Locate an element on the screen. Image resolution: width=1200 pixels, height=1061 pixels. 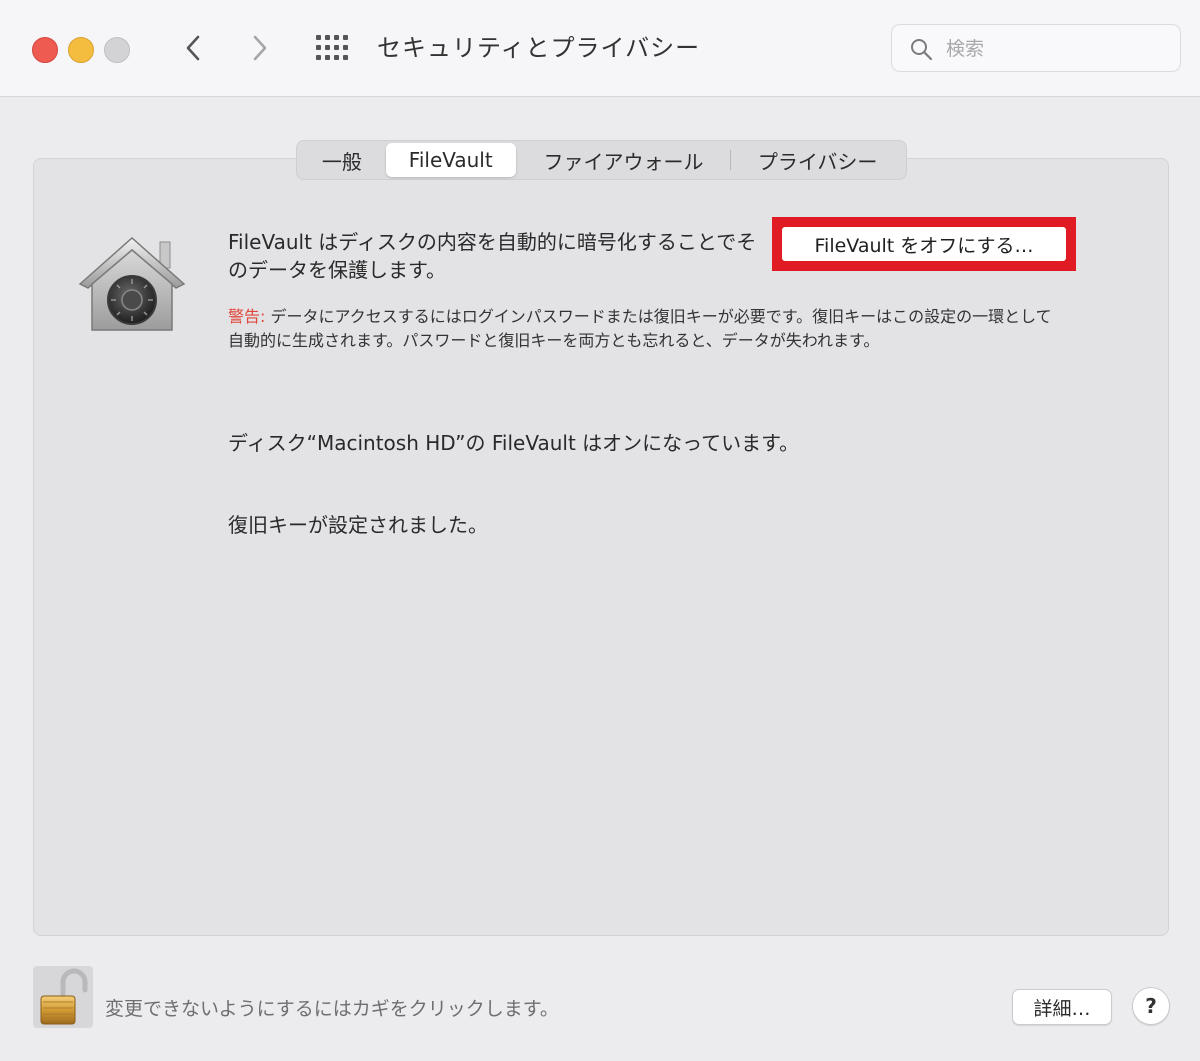
magnifier-icon is located at coordinates (922, 50).